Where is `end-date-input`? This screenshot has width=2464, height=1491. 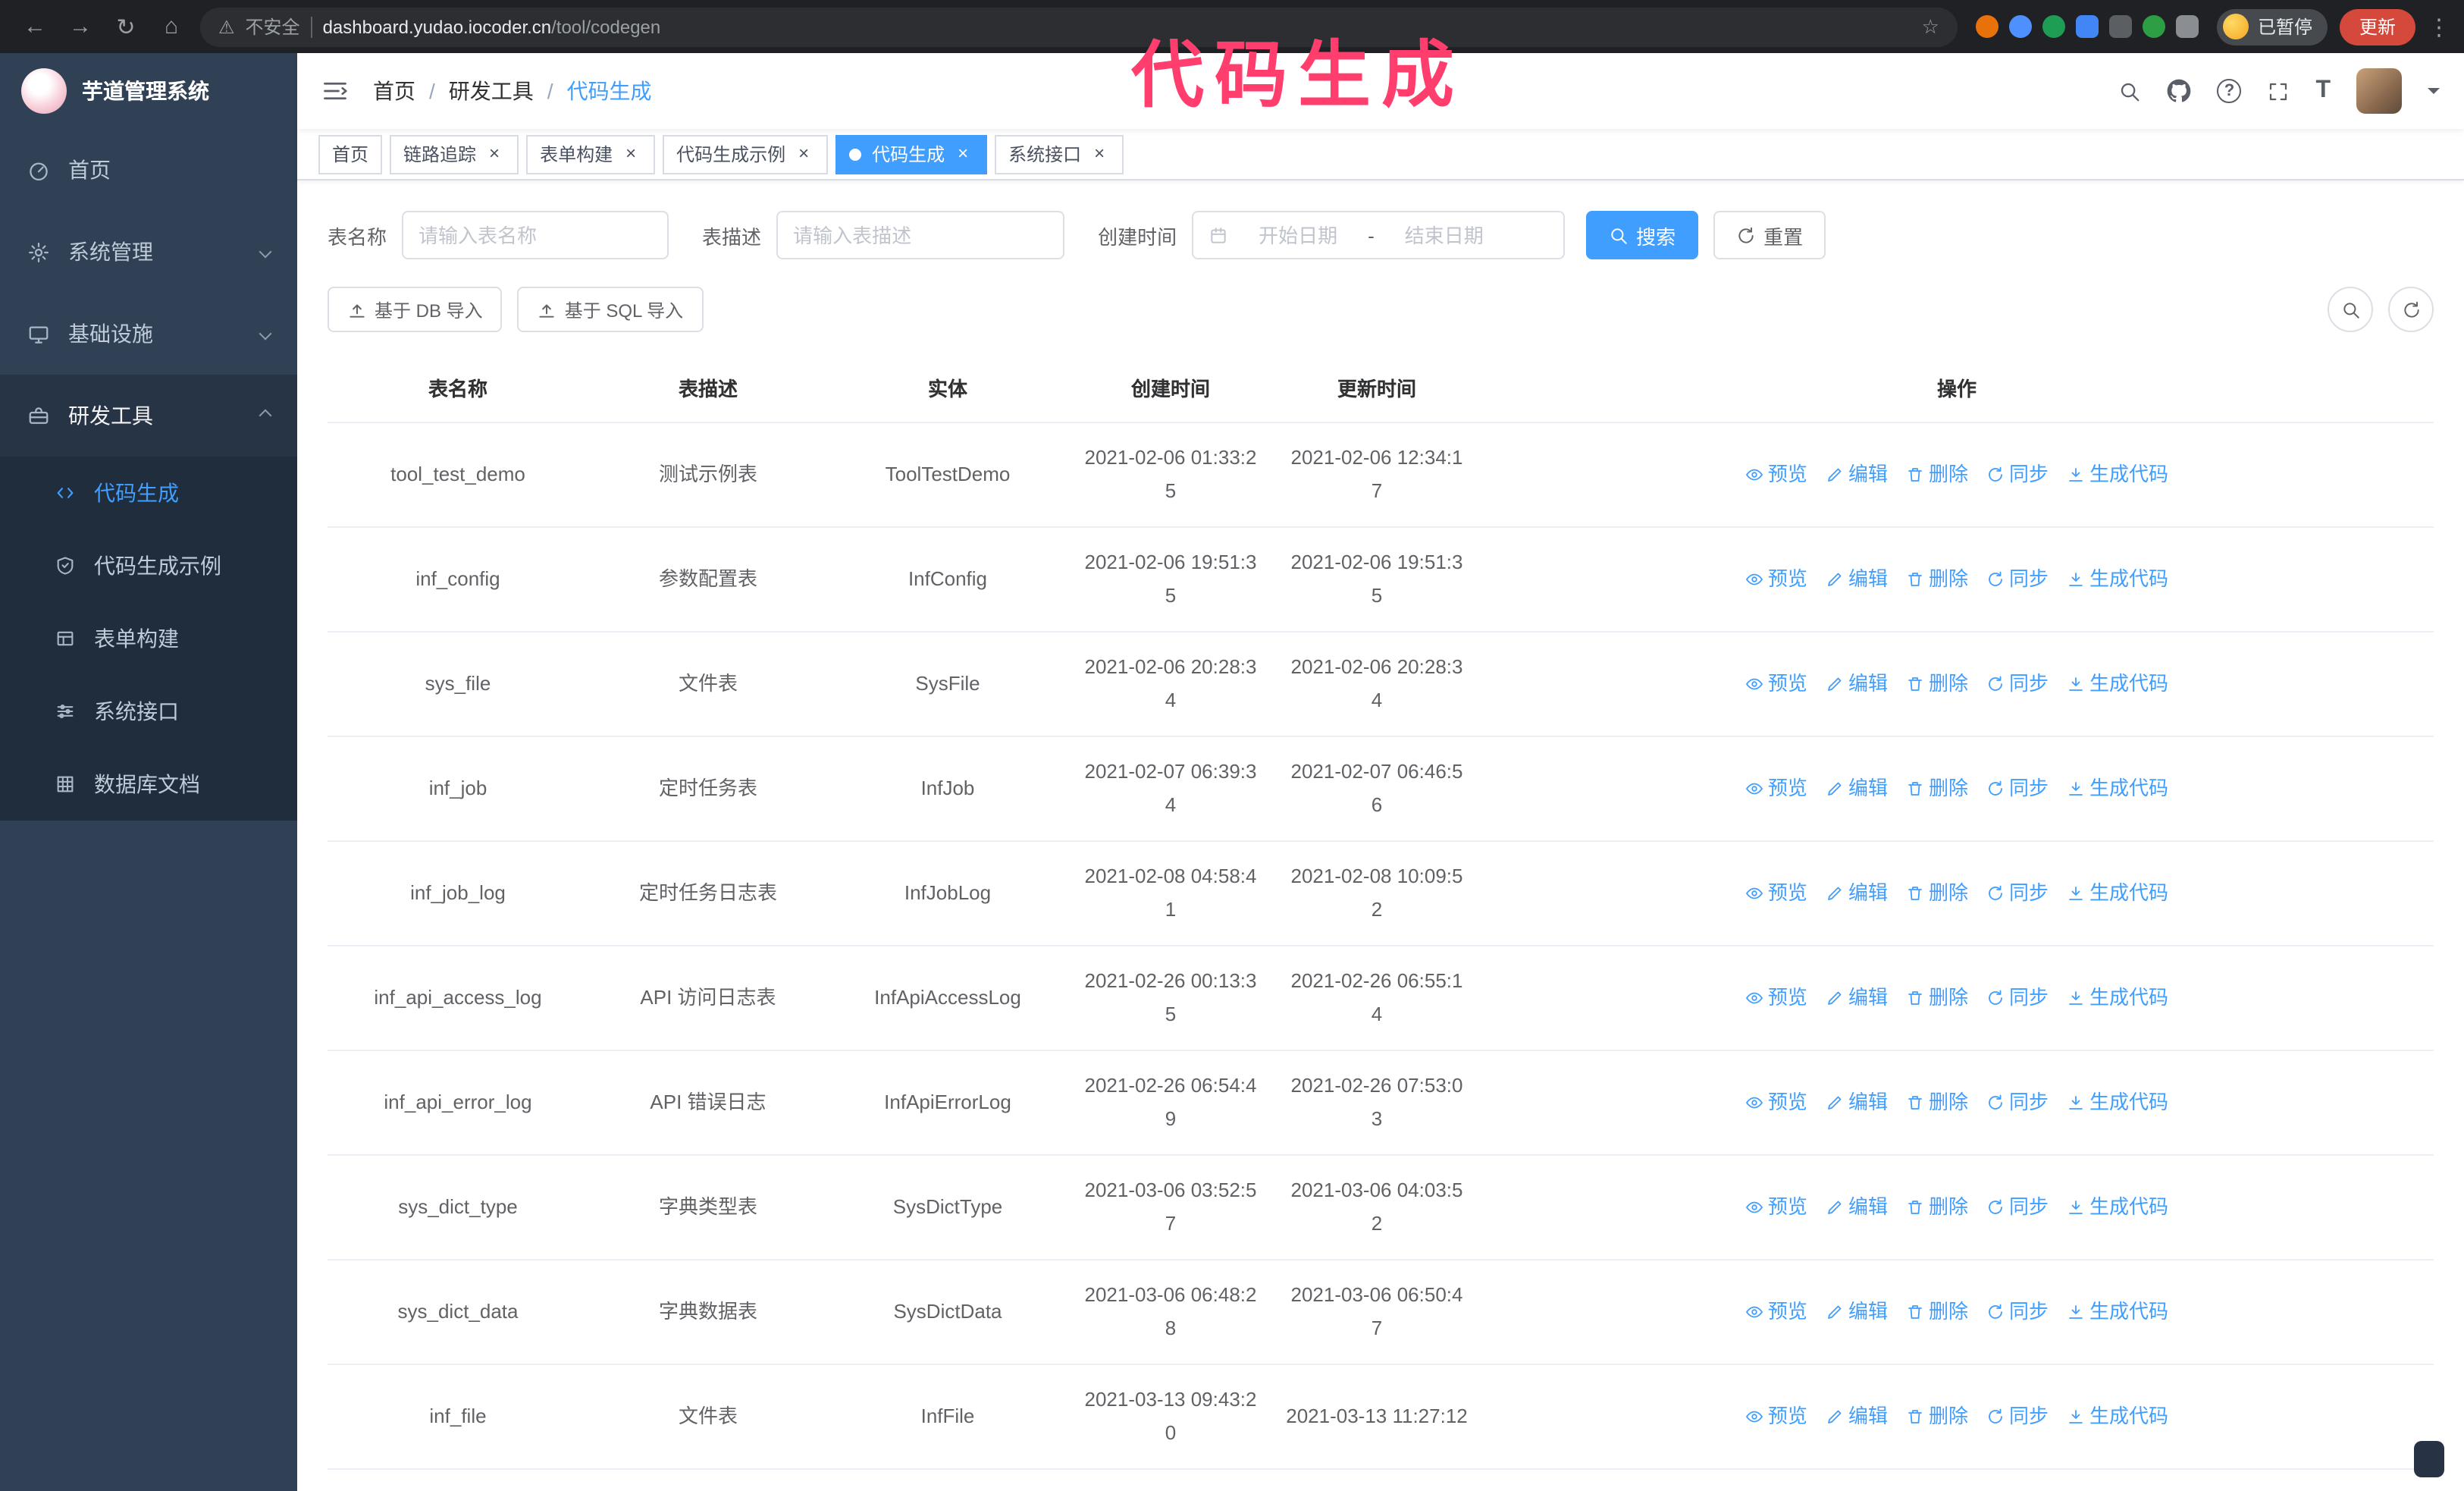 end-date-input is located at coordinates (1444, 235).